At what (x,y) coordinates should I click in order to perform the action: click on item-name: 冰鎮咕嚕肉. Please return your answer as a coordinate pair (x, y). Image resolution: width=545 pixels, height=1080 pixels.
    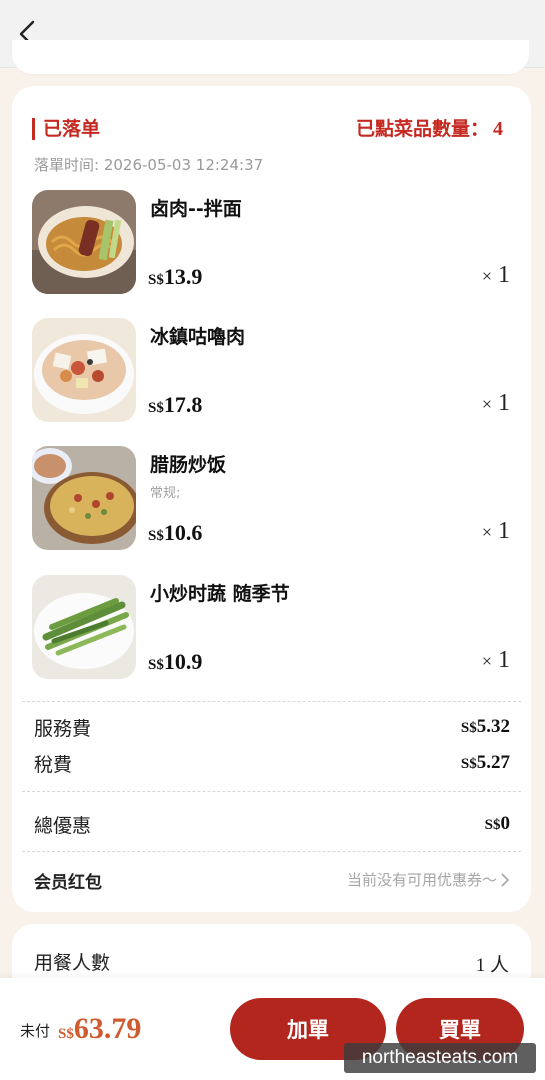
    Looking at the image, I should click on (198, 337).